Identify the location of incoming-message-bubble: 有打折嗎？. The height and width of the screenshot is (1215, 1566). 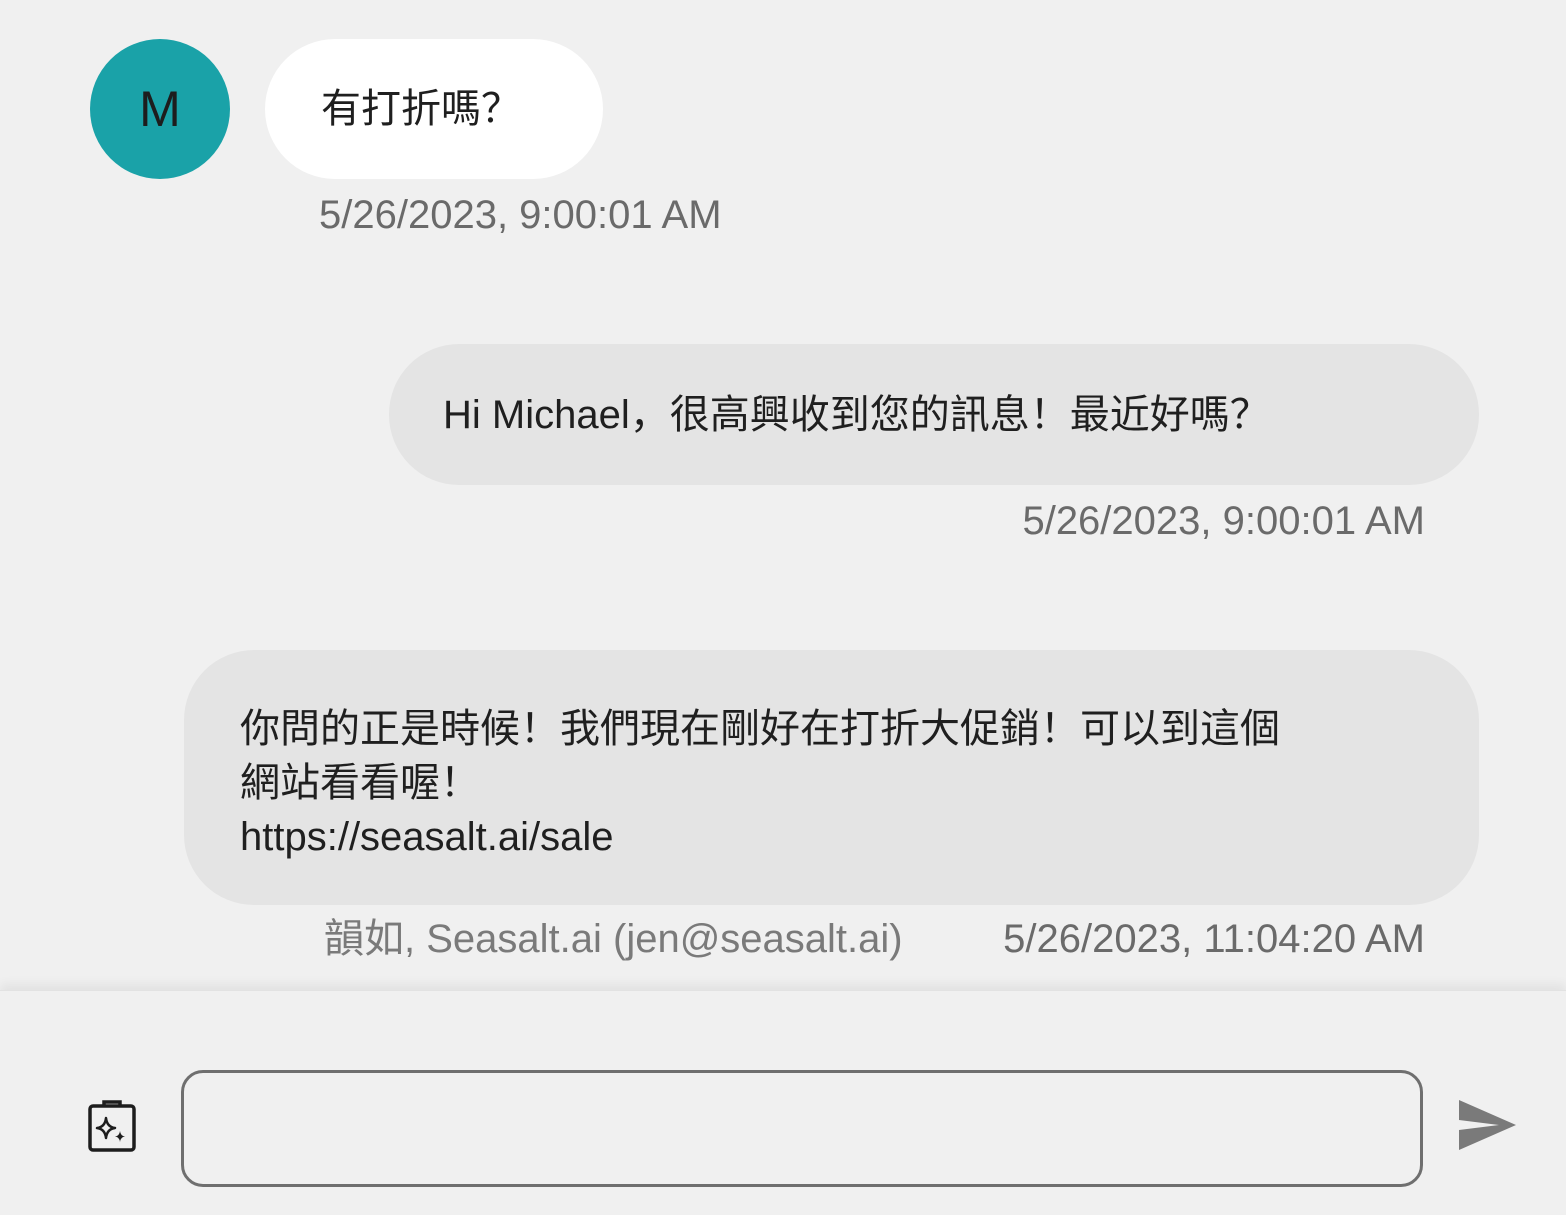
(434, 109).